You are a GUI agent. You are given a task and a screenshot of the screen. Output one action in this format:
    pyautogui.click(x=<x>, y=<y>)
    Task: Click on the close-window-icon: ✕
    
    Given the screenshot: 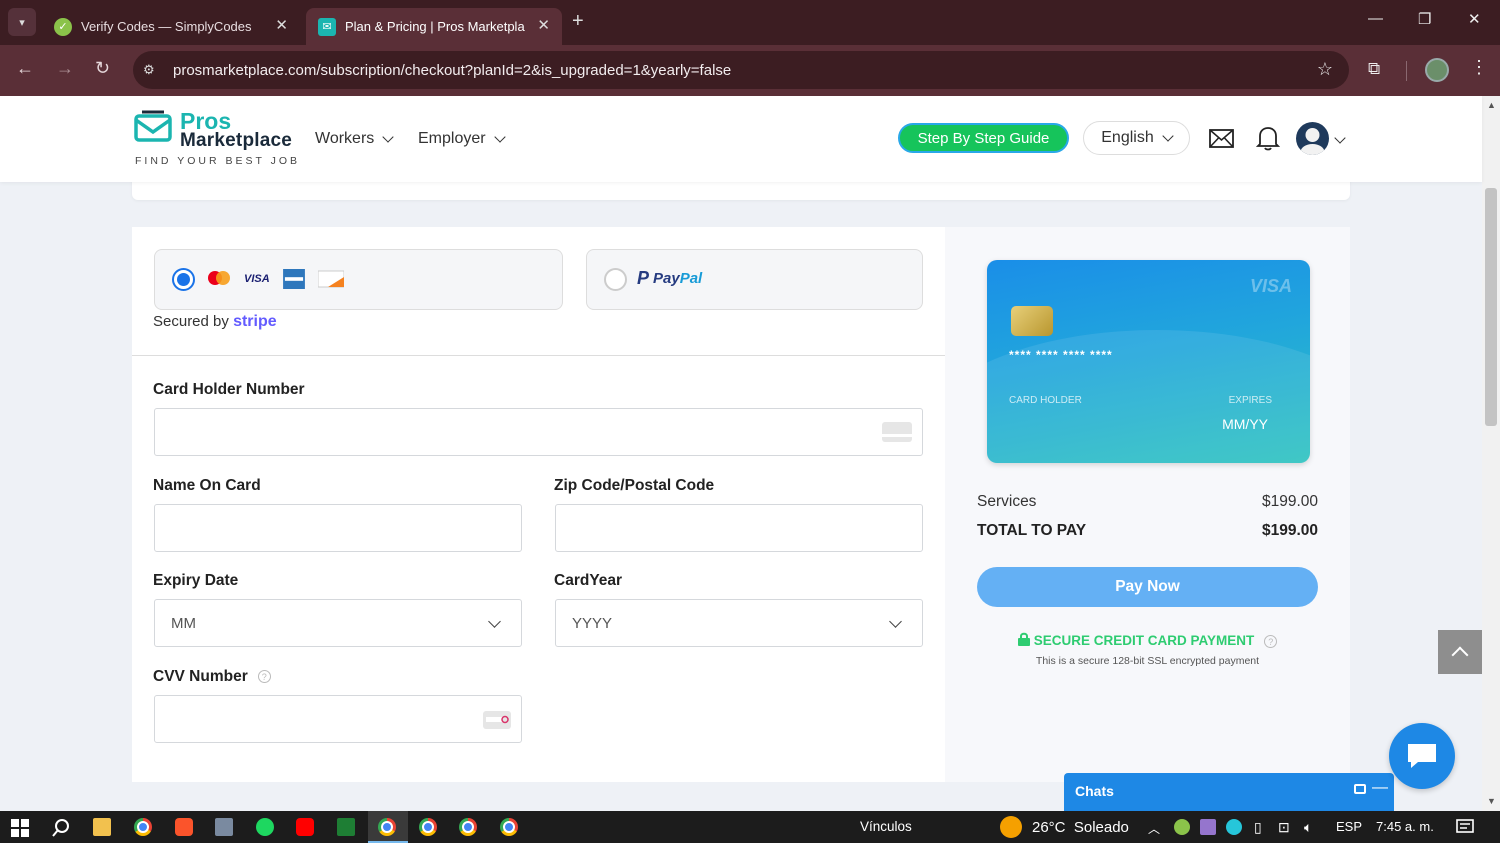 What is the action you would take?
    pyautogui.click(x=1474, y=19)
    